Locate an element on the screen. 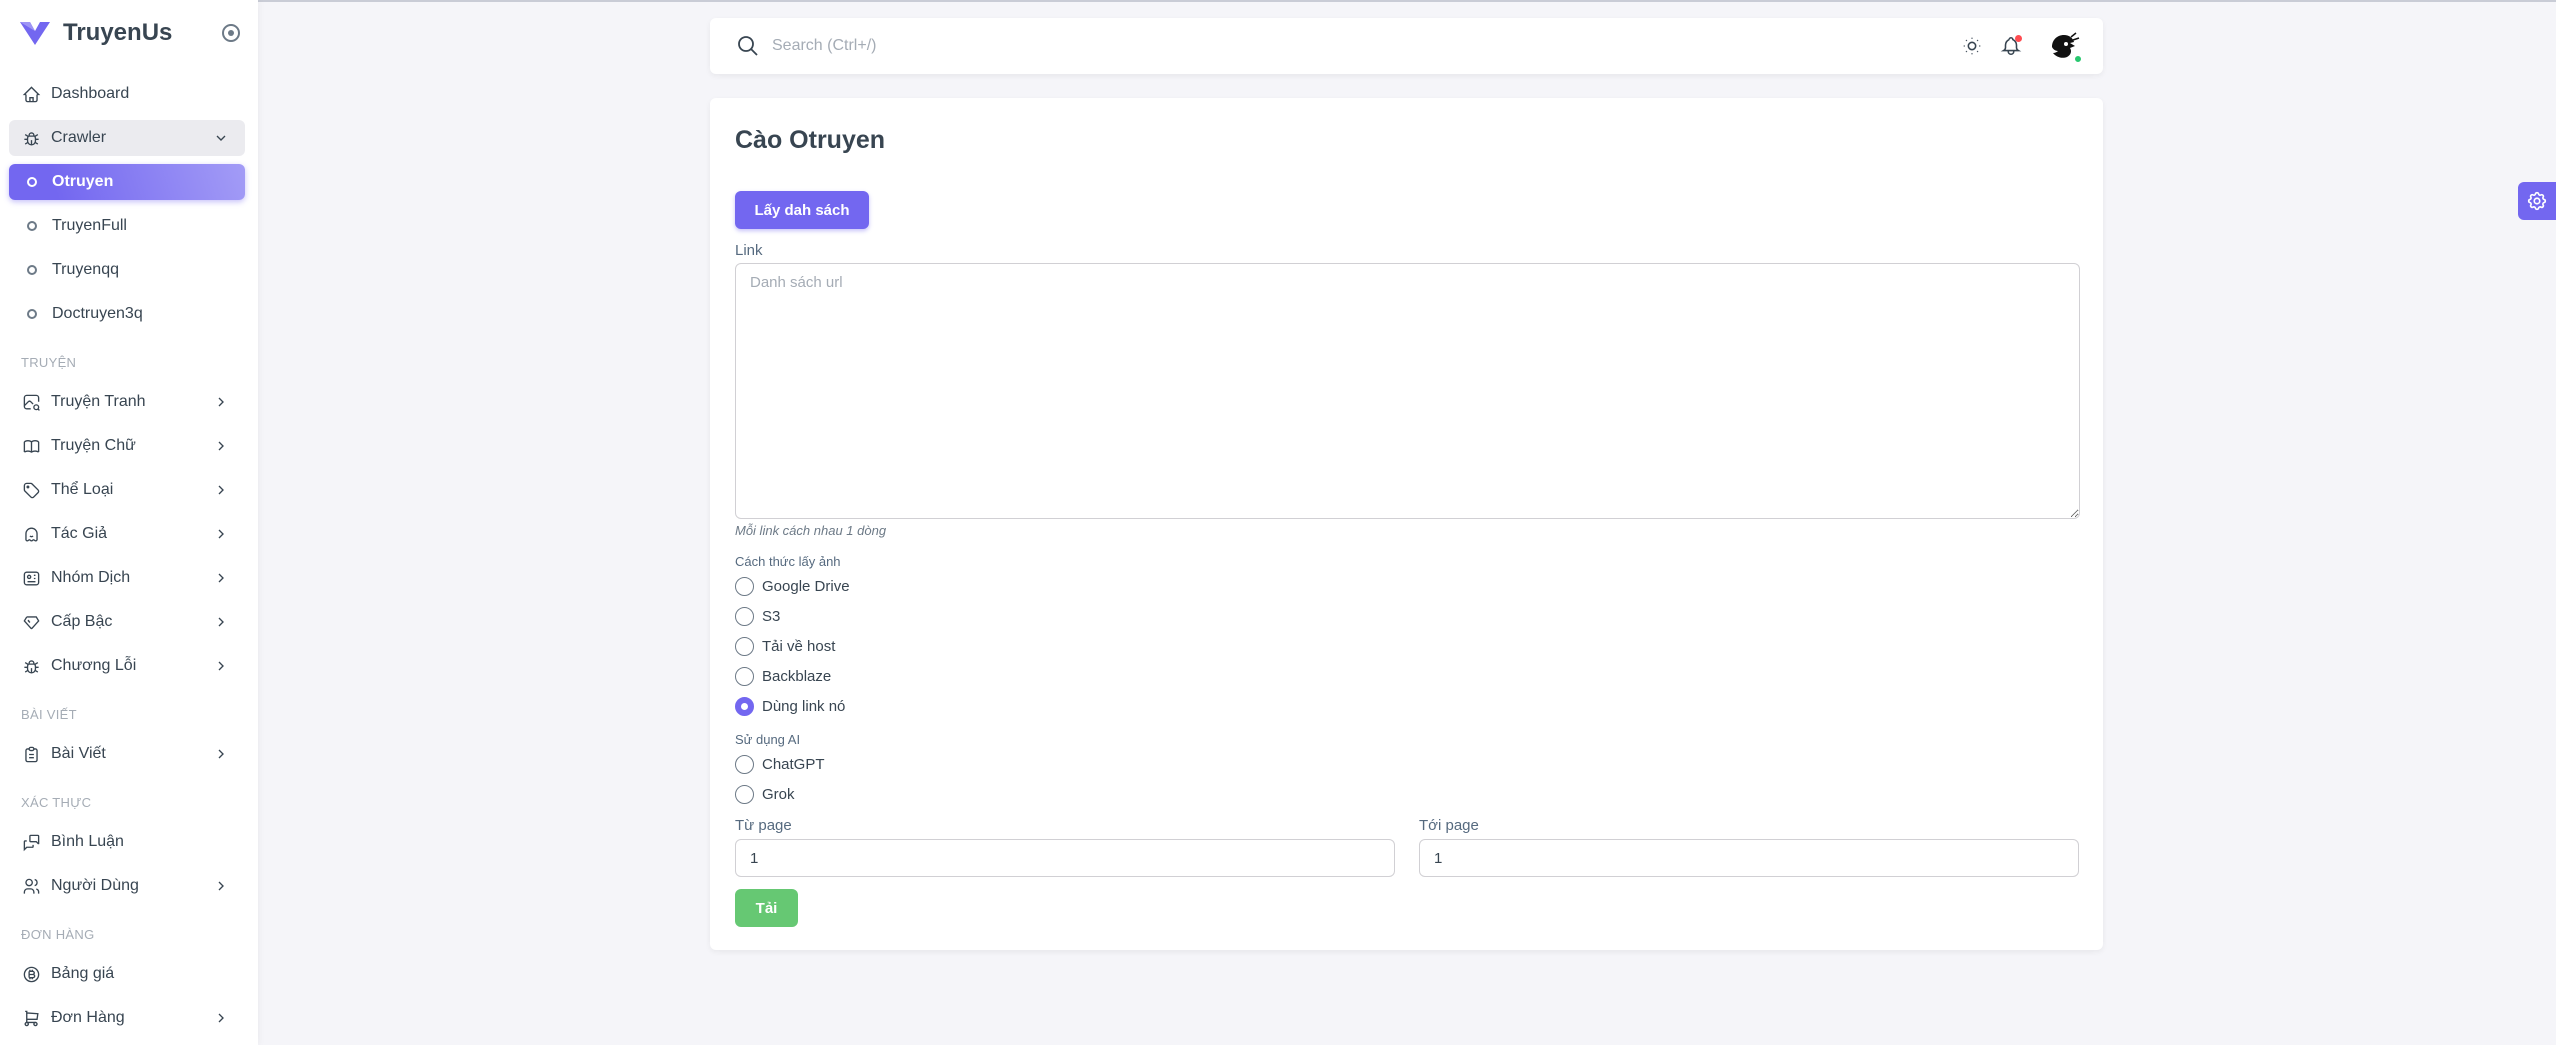 This screenshot has height=1045, width=2556. sidebar-item-otruyen: Otruyen is located at coordinates (127, 182).